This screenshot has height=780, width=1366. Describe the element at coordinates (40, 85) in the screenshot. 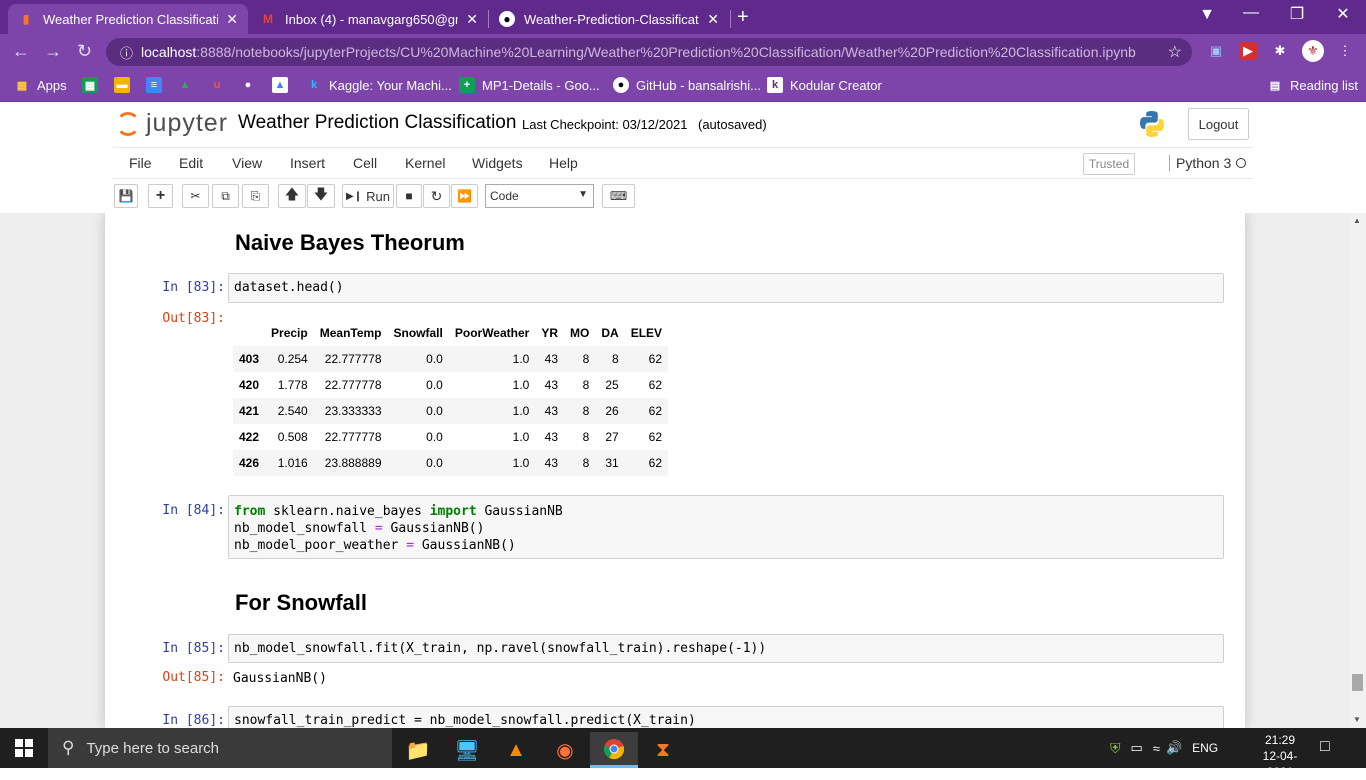

I see `bookmark-apps: ▦ Apps` at that location.